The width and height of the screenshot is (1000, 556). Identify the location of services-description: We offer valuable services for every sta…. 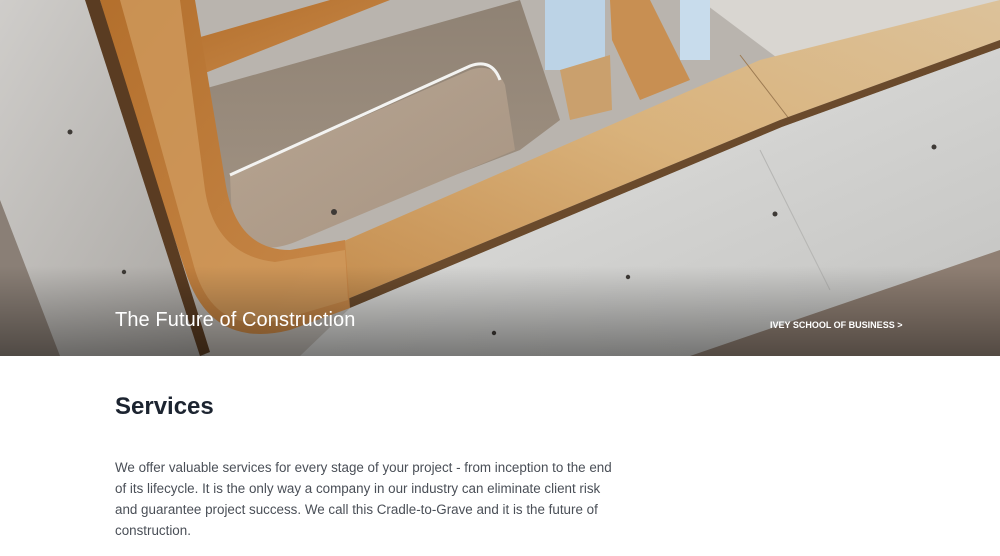
(363, 499).